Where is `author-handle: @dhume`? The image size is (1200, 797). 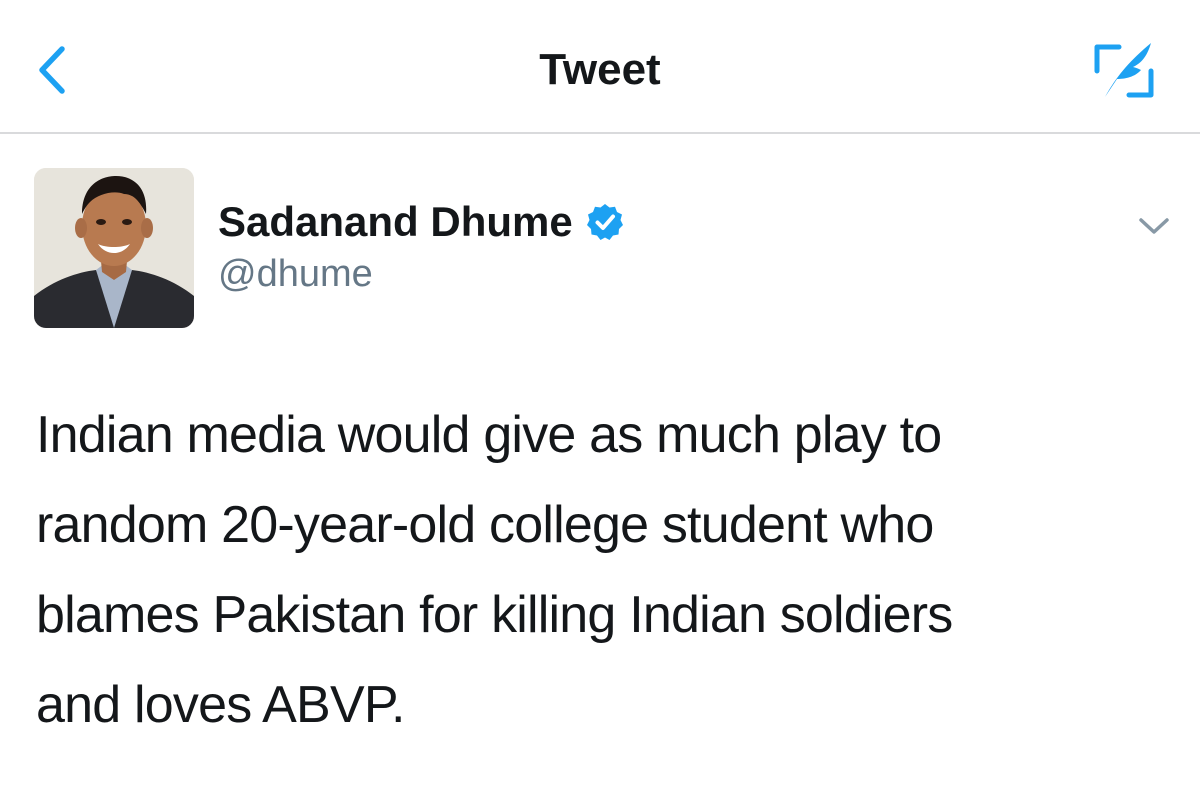 author-handle: @dhume is located at coordinates (295, 274).